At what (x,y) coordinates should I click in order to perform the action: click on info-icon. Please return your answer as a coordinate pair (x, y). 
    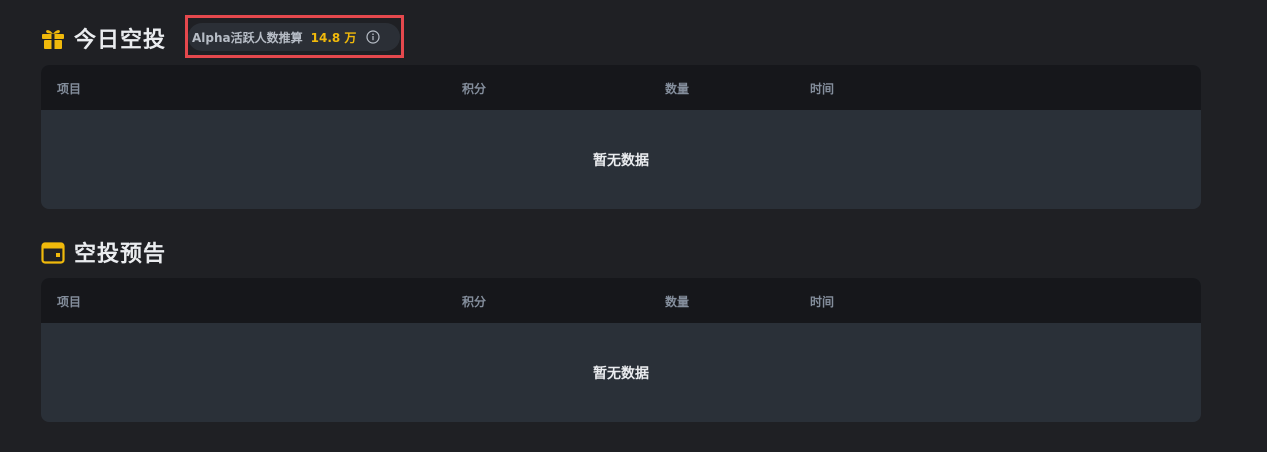
    Looking at the image, I should click on (373, 37).